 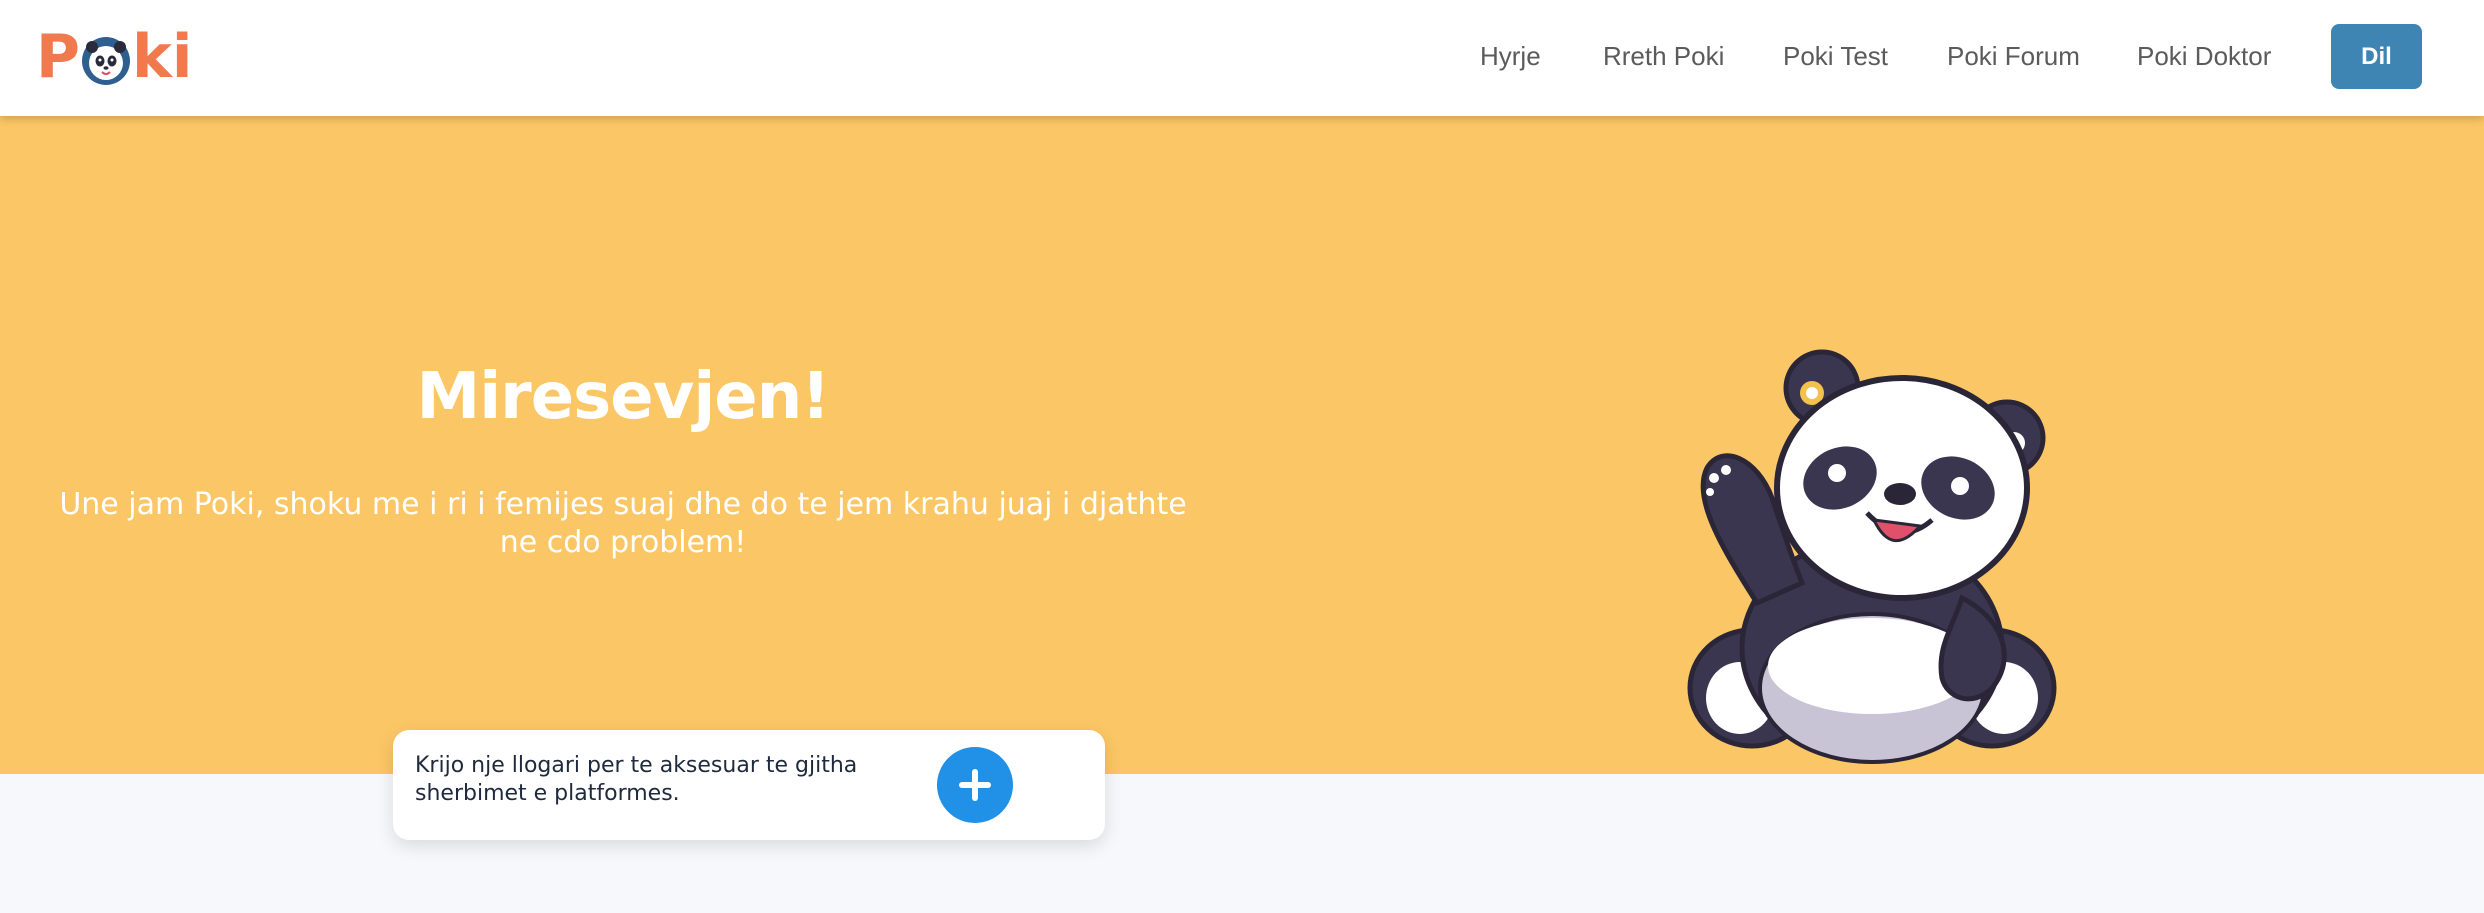 What do you see at coordinates (2376, 56) in the screenshot?
I see `logout-button: Dil` at bounding box center [2376, 56].